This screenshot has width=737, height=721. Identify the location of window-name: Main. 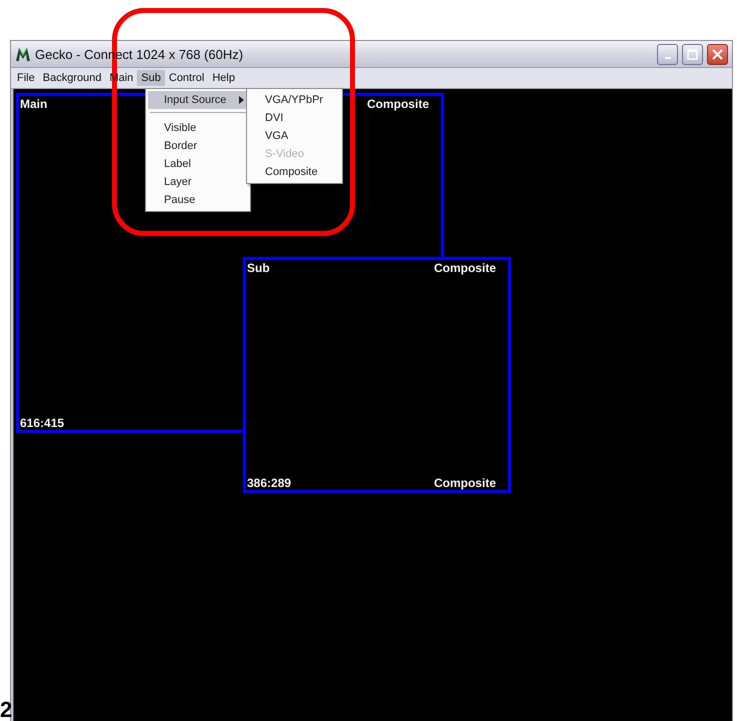
(34, 104).